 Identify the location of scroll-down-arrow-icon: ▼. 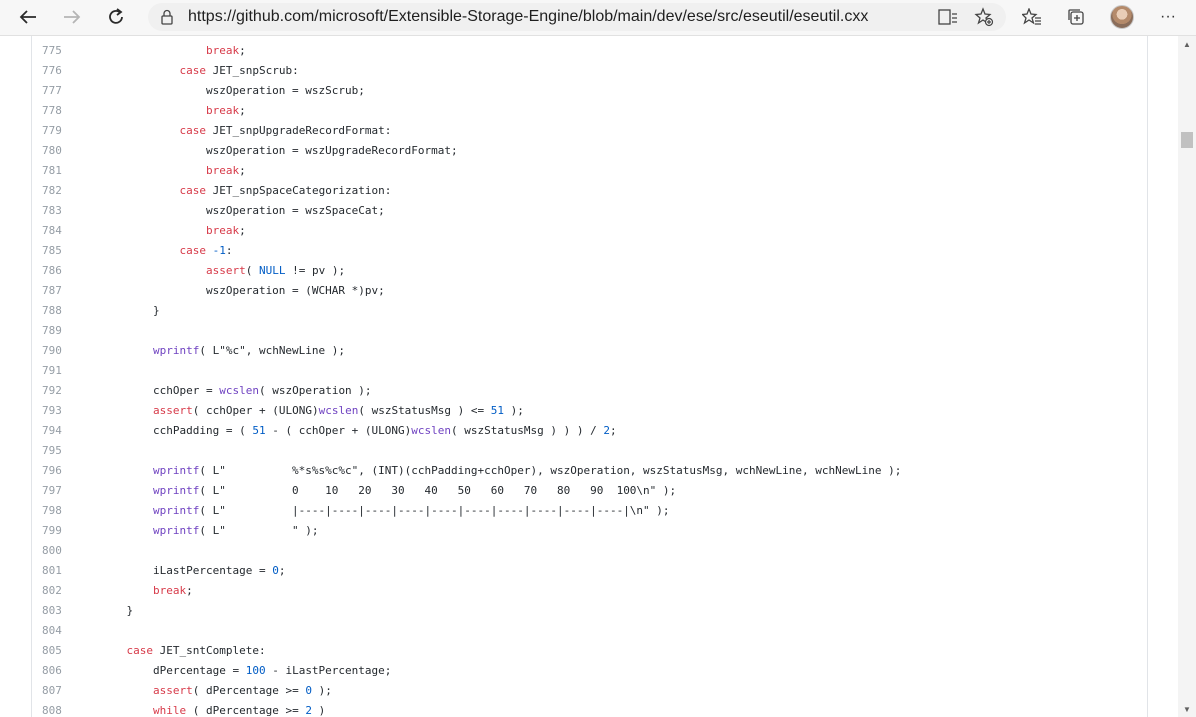
(1187, 709).